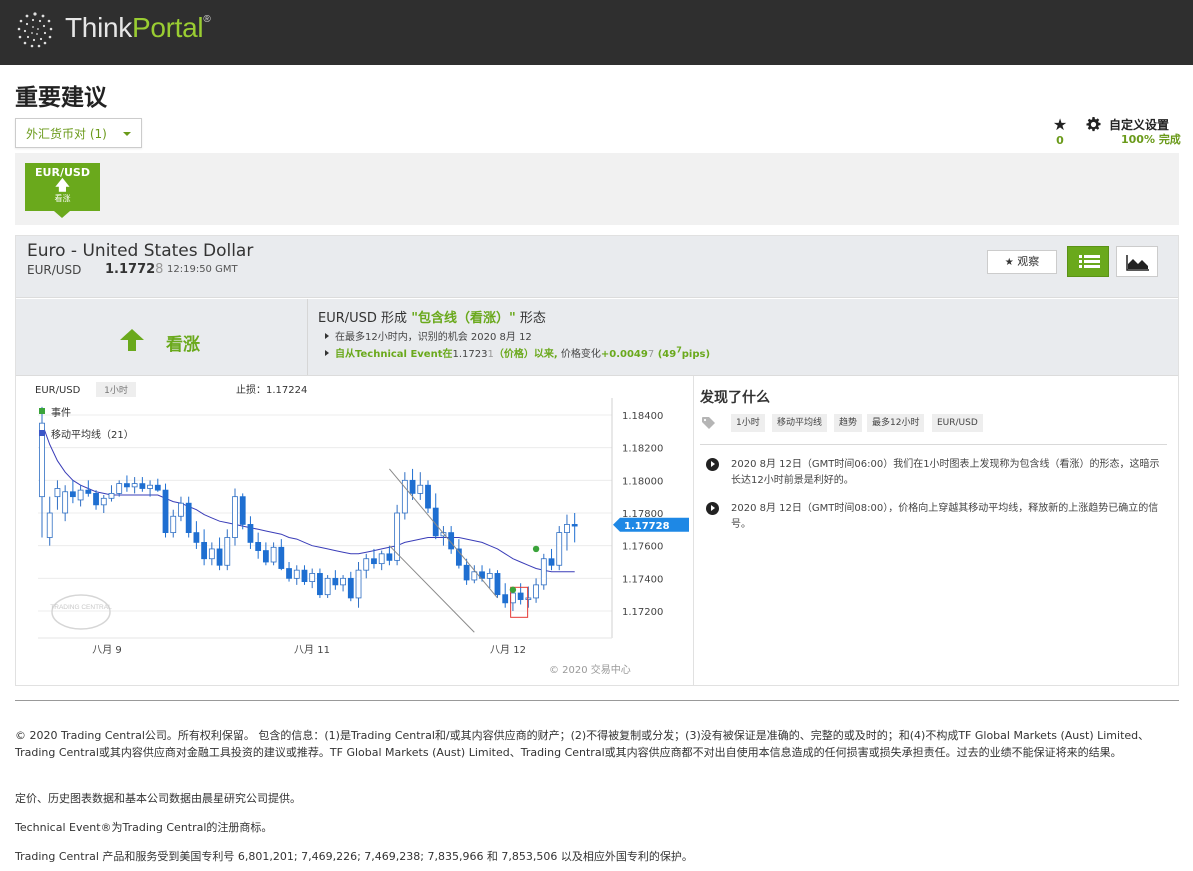 This screenshot has width=1193, height=871. I want to click on x-tick-label: 八月 11, so click(312, 650).